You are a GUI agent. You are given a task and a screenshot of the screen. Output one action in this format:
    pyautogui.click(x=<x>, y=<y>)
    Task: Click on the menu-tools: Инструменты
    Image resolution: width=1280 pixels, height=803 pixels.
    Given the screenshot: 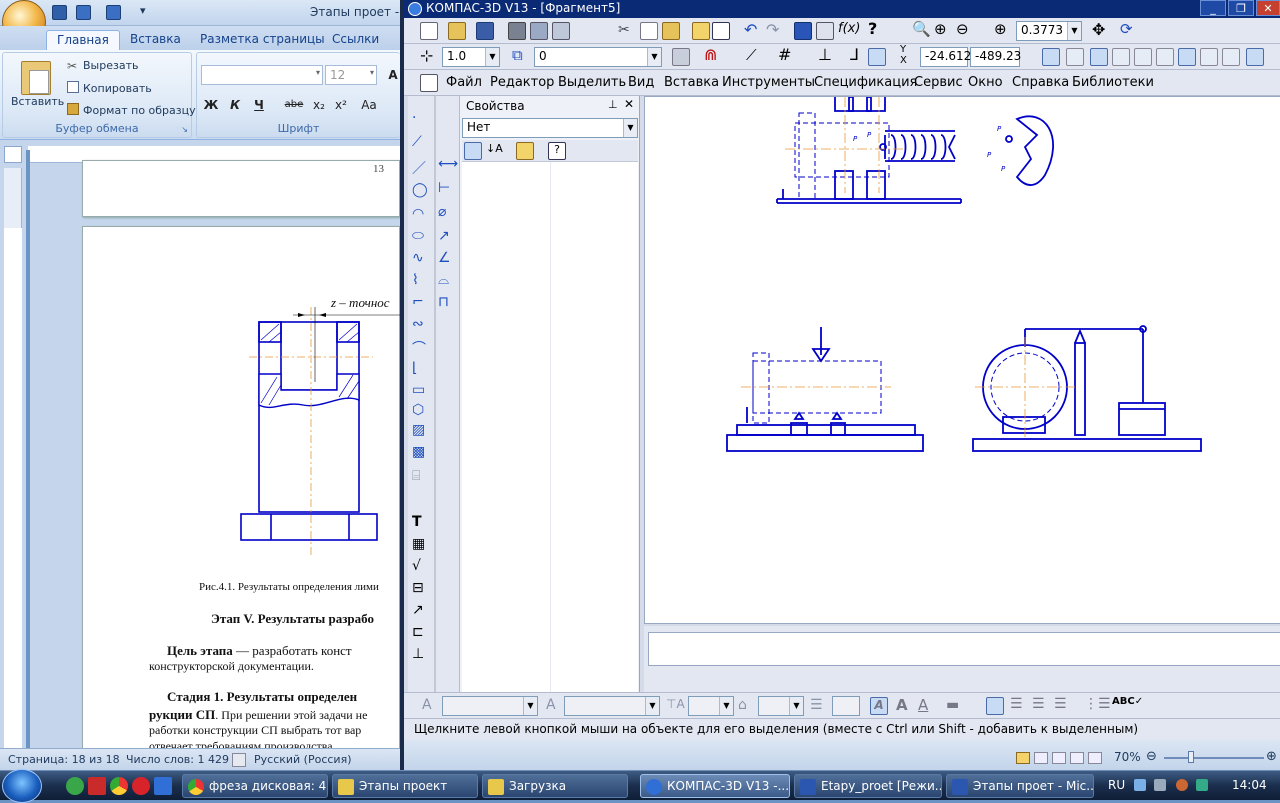 What is the action you would take?
    pyautogui.click(x=768, y=82)
    